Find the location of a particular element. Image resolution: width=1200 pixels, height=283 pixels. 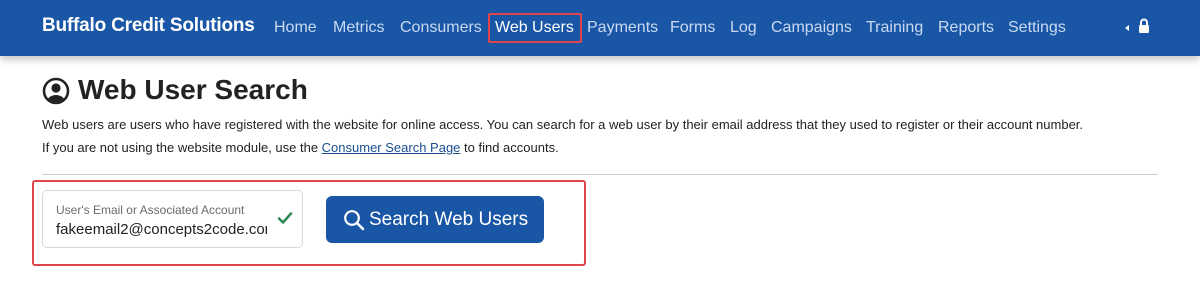

brand-logo: Buffalo Credit Solutions is located at coordinates (148, 26).